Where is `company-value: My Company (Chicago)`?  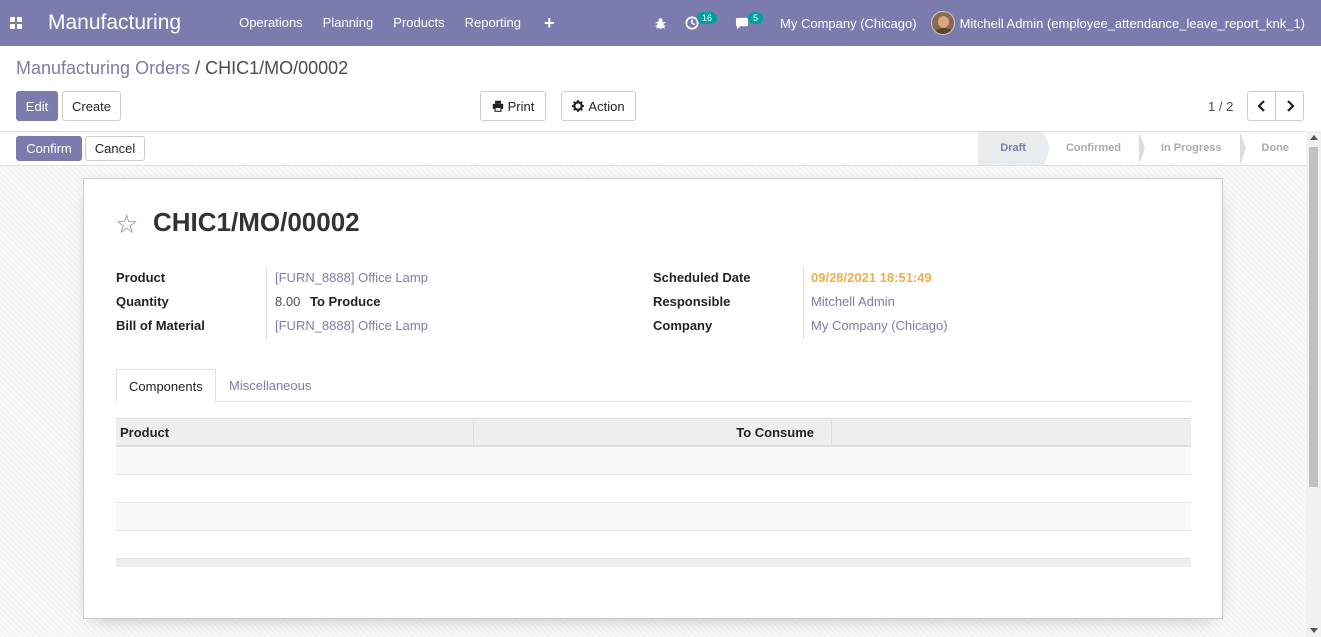
company-value: My Company (Chicago) is located at coordinates (879, 325).